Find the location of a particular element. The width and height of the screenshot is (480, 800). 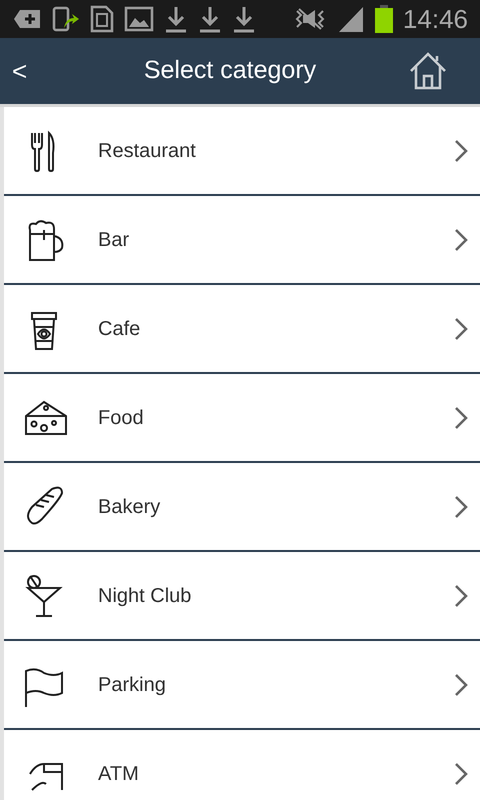

battery-icon is located at coordinates (383, 19).